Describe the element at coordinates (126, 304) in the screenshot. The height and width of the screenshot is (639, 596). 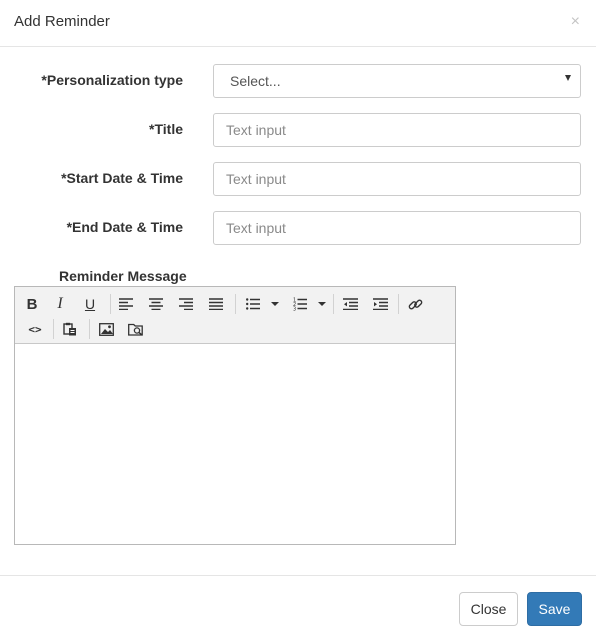
I see `align-left-icon` at that location.